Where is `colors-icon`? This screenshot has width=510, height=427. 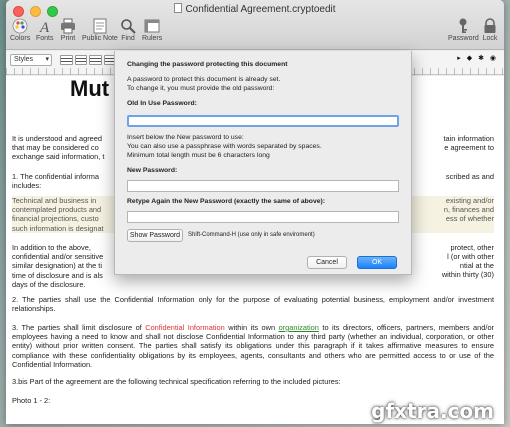
colors-icon is located at coordinates (20, 26).